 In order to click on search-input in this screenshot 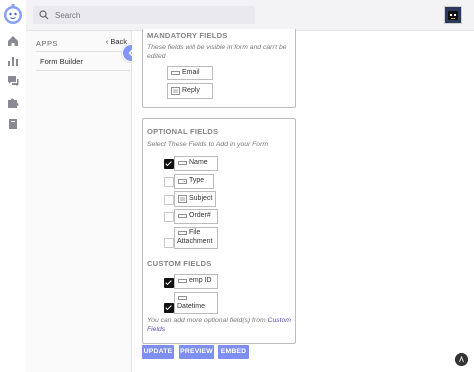, I will do `click(150, 15)`.